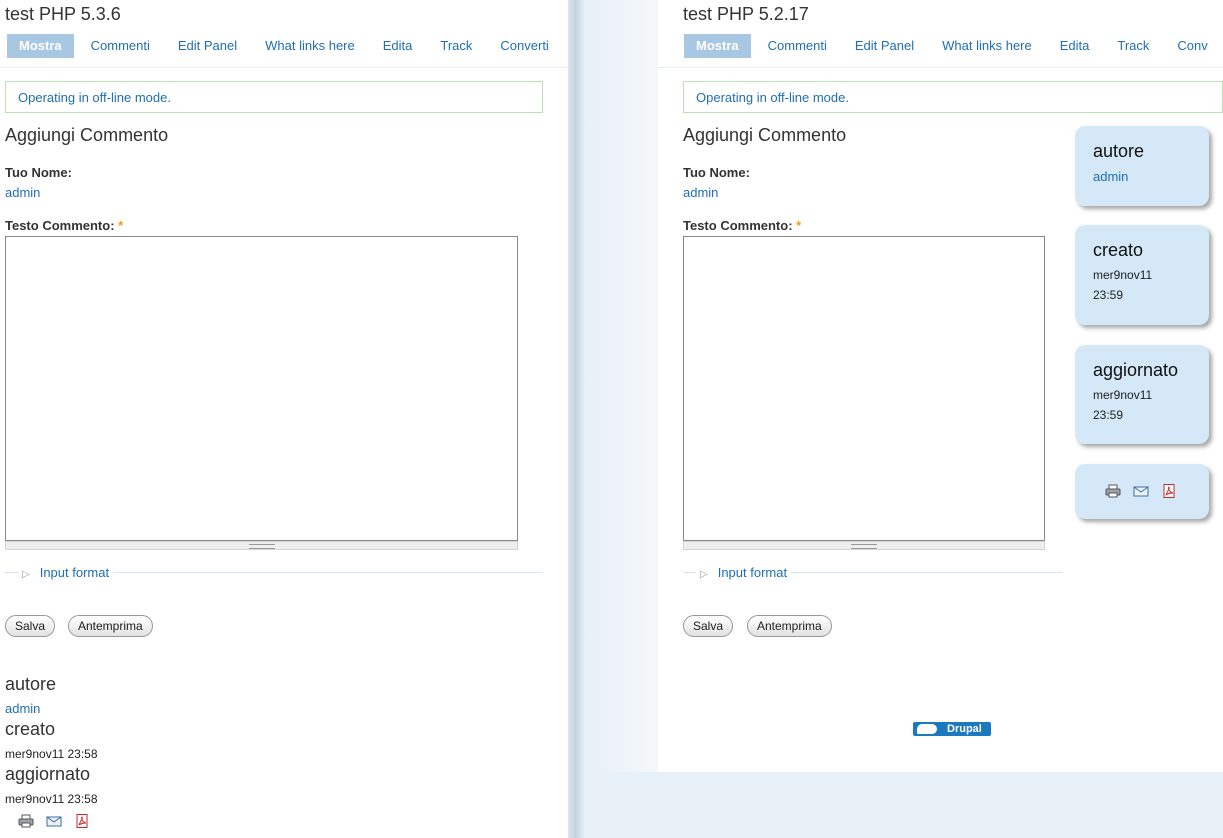 The height and width of the screenshot is (838, 1223). What do you see at coordinates (63, 14) in the screenshot?
I see `site-title: test PHP 5.3.6` at bounding box center [63, 14].